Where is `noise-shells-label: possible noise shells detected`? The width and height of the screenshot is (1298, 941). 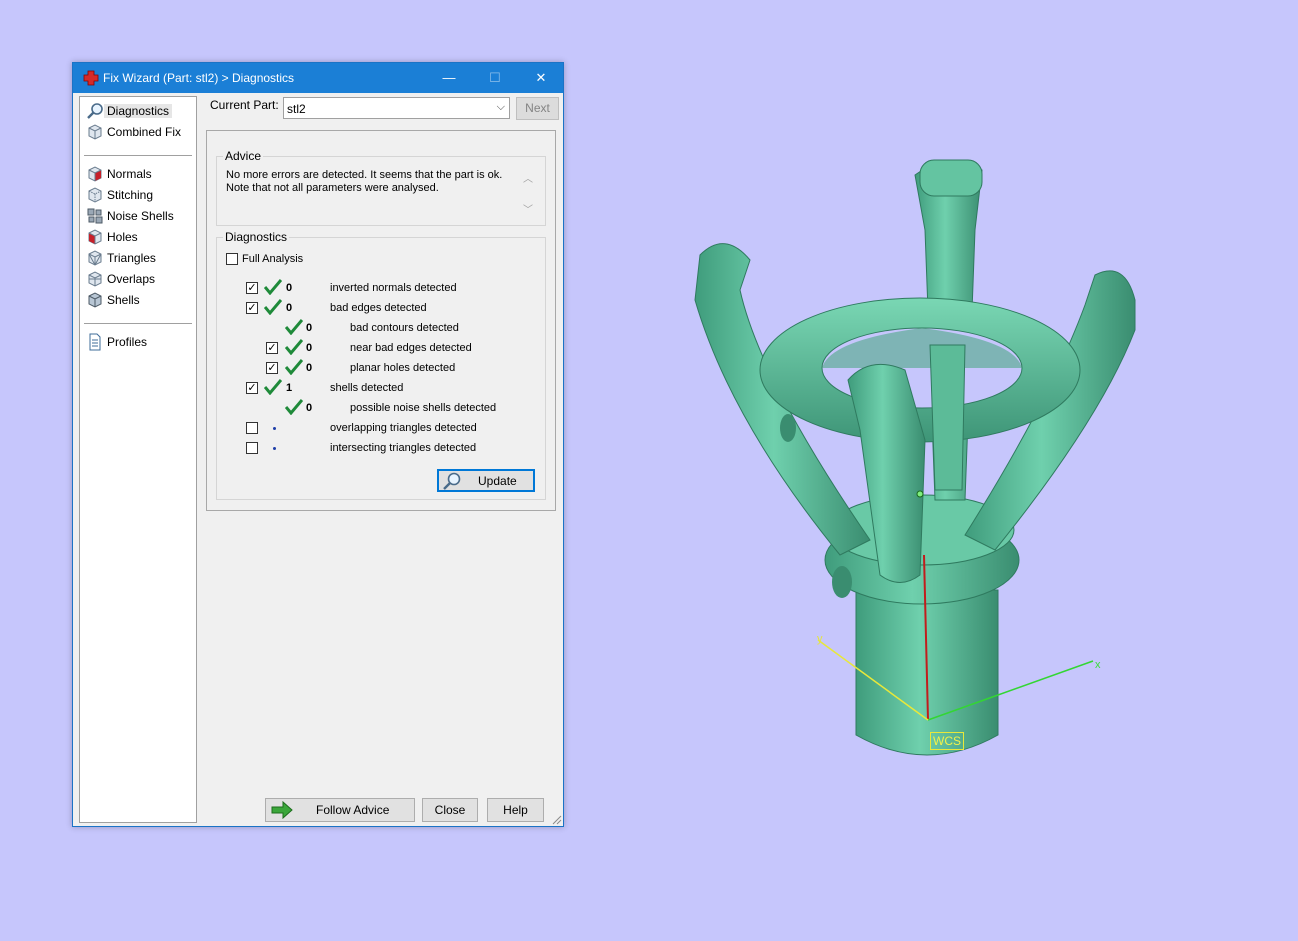
noise-shells-label: possible noise shells detected is located at coordinates (423, 408).